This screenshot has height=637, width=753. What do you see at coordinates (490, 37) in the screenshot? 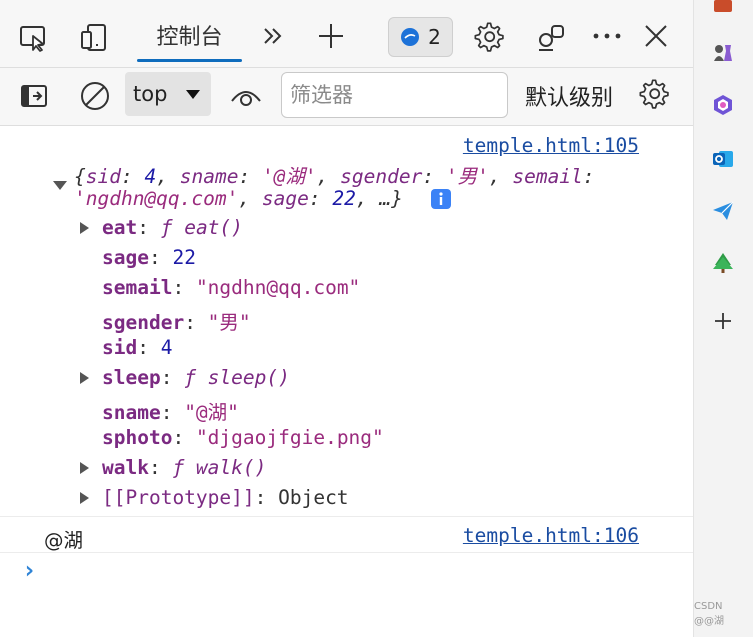
I see `settings-gear-icon` at bounding box center [490, 37].